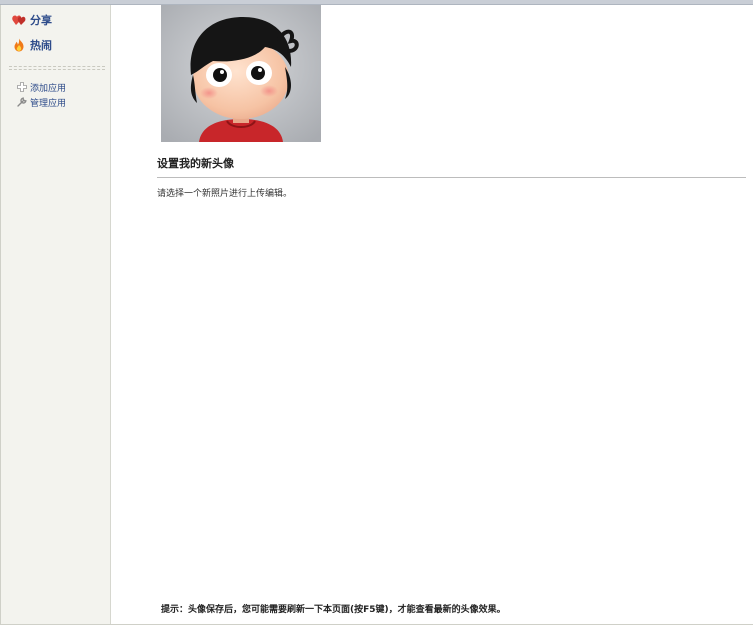 The image size is (753, 630). What do you see at coordinates (241, 73) in the screenshot?
I see `avatar` at bounding box center [241, 73].